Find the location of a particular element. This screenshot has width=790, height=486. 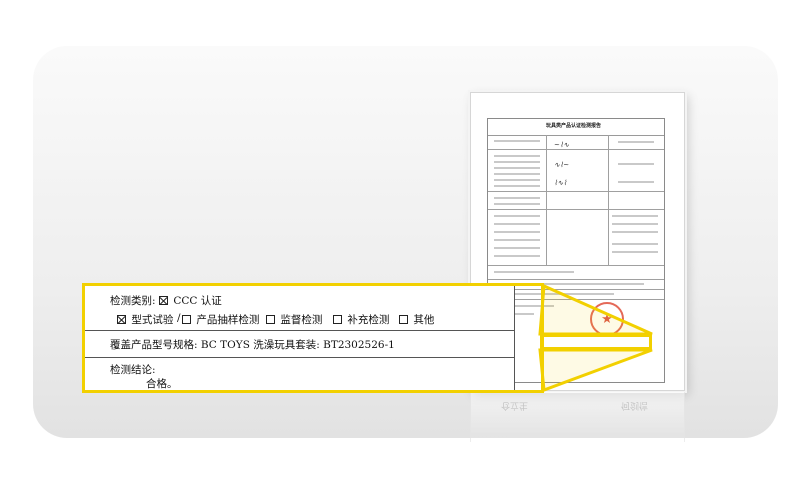

callout-highlight is located at coordinates (596, 342).